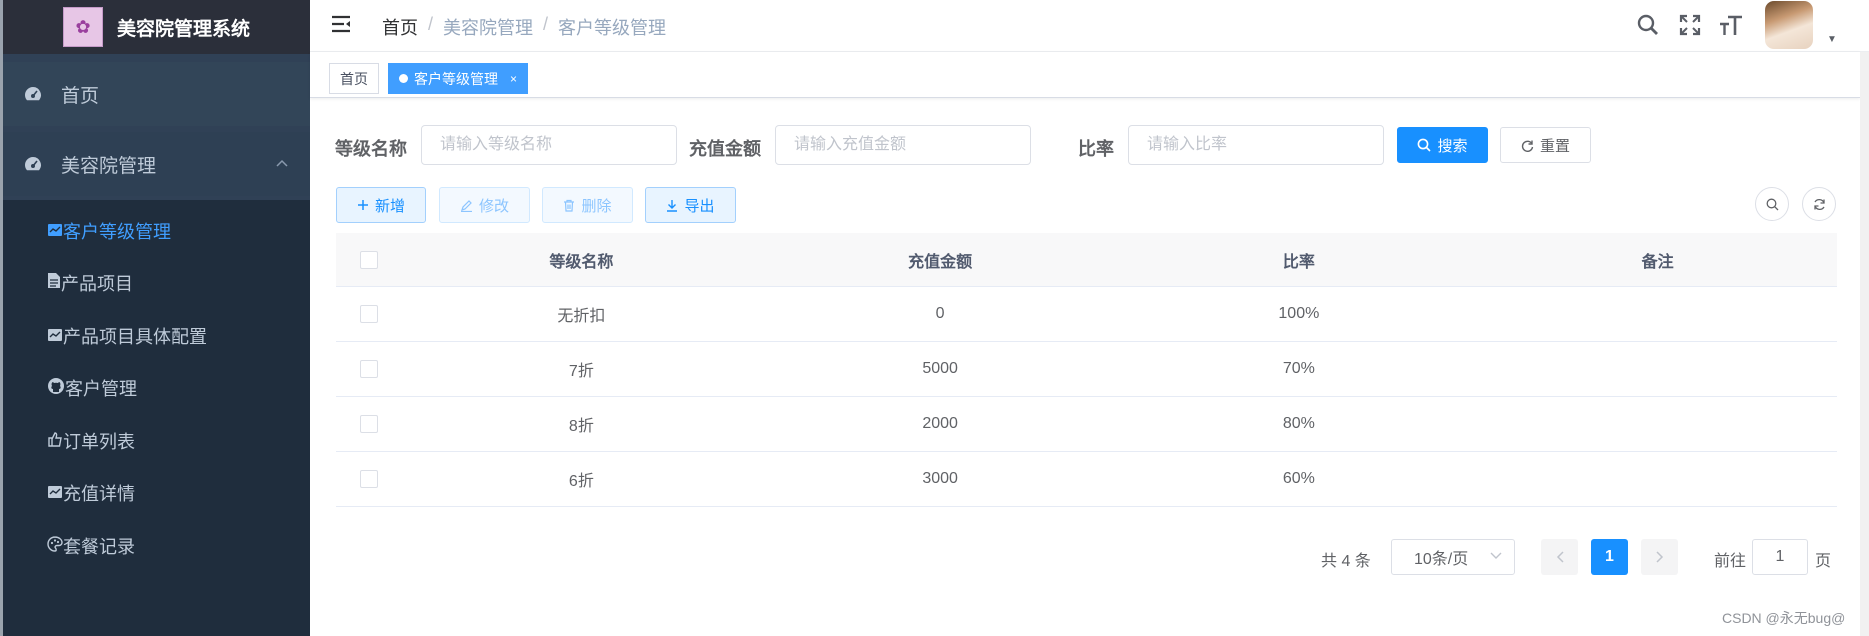 The width and height of the screenshot is (1869, 636). I want to click on chevron-down-icon, so click(1496, 556).